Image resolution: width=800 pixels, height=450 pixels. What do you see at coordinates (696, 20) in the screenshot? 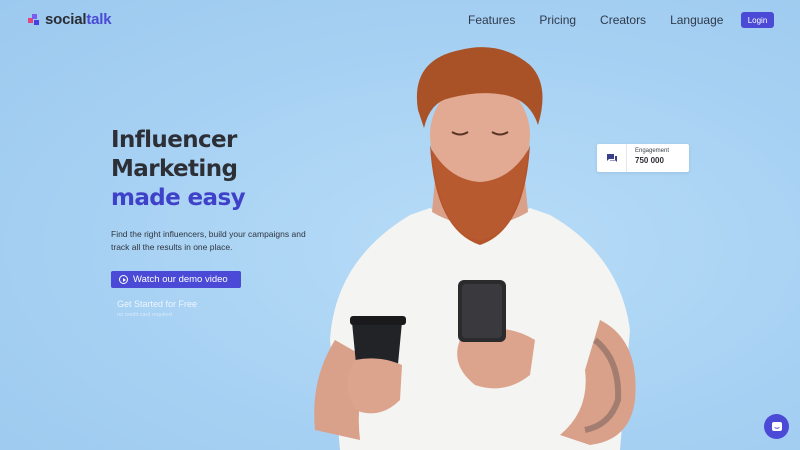
I see `nav-item-language: Language` at bounding box center [696, 20].